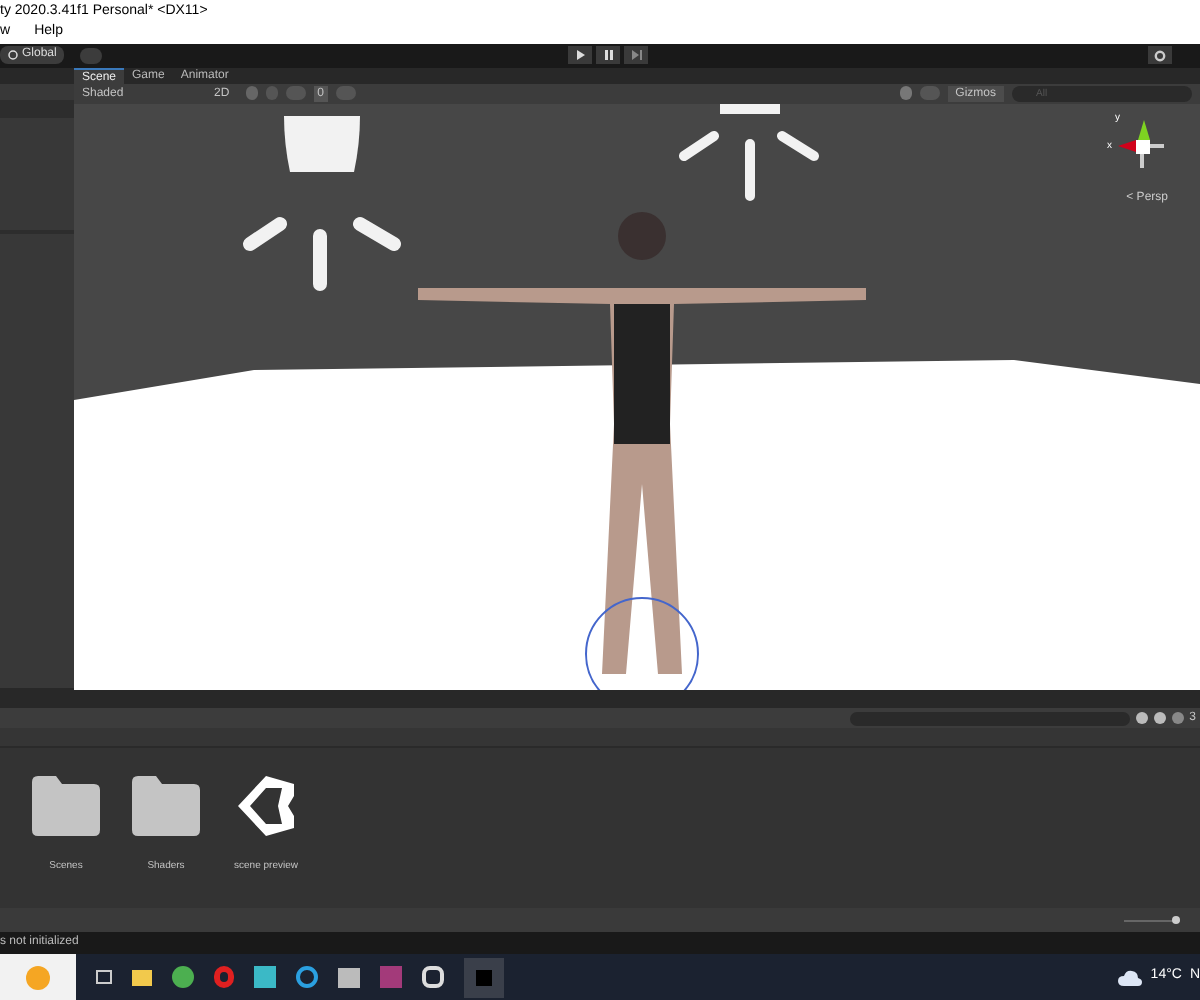 This screenshot has width=1200, height=1000. I want to click on pause-icon, so click(608, 55).